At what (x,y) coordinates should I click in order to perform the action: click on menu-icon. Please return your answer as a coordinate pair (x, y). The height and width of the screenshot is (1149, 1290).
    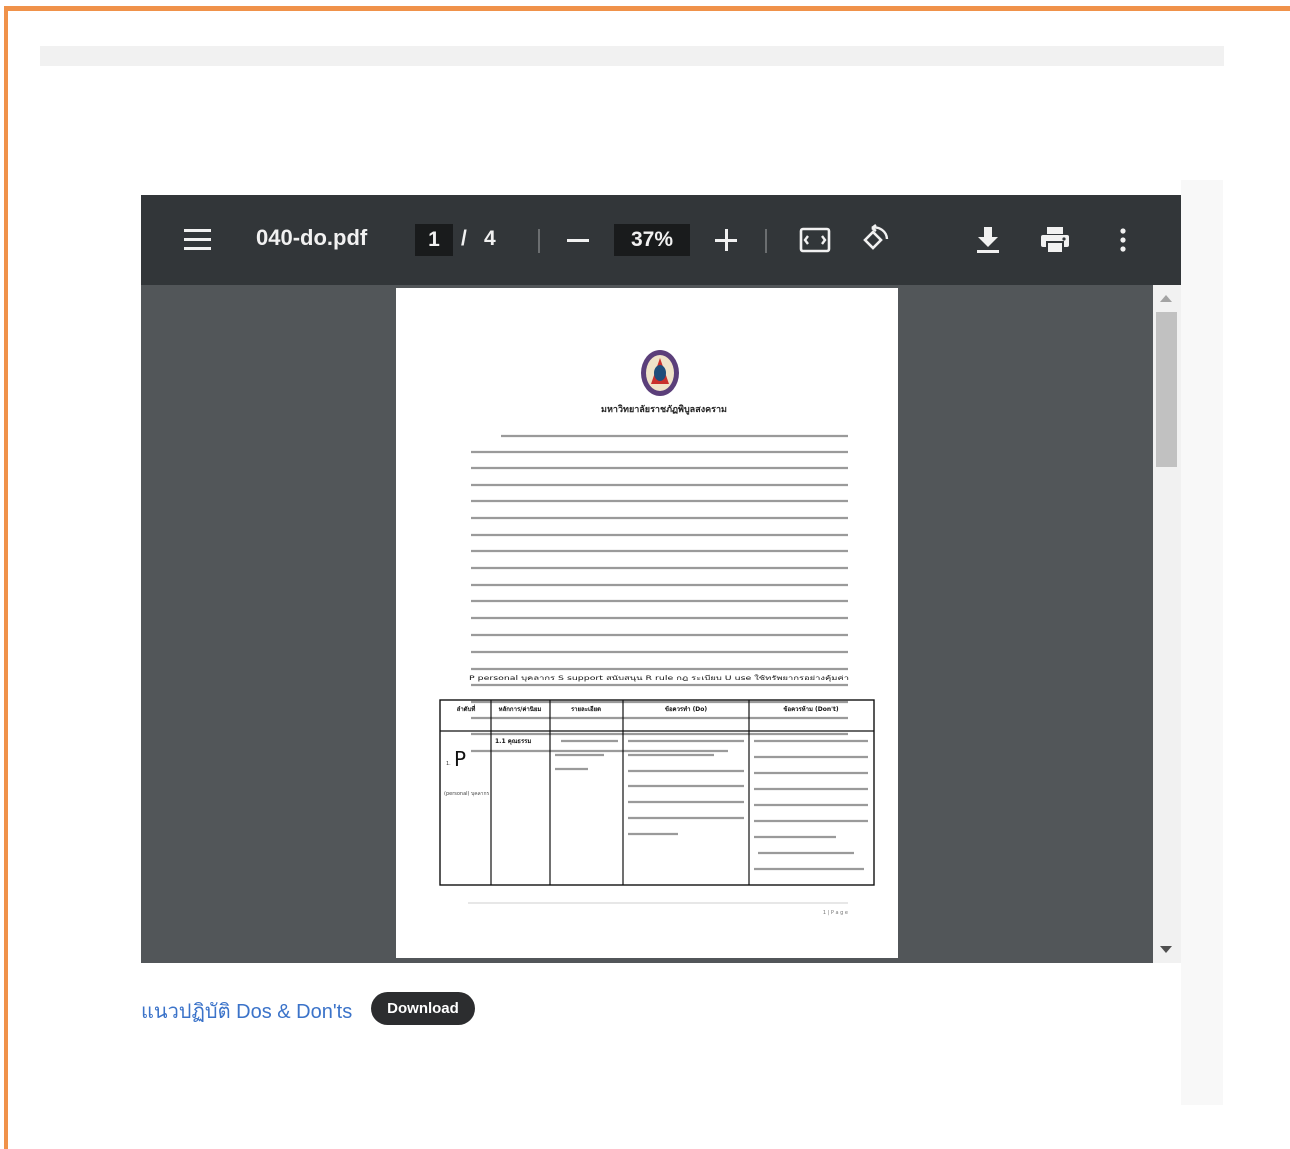
    Looking at the image, I should click on (198, 240).